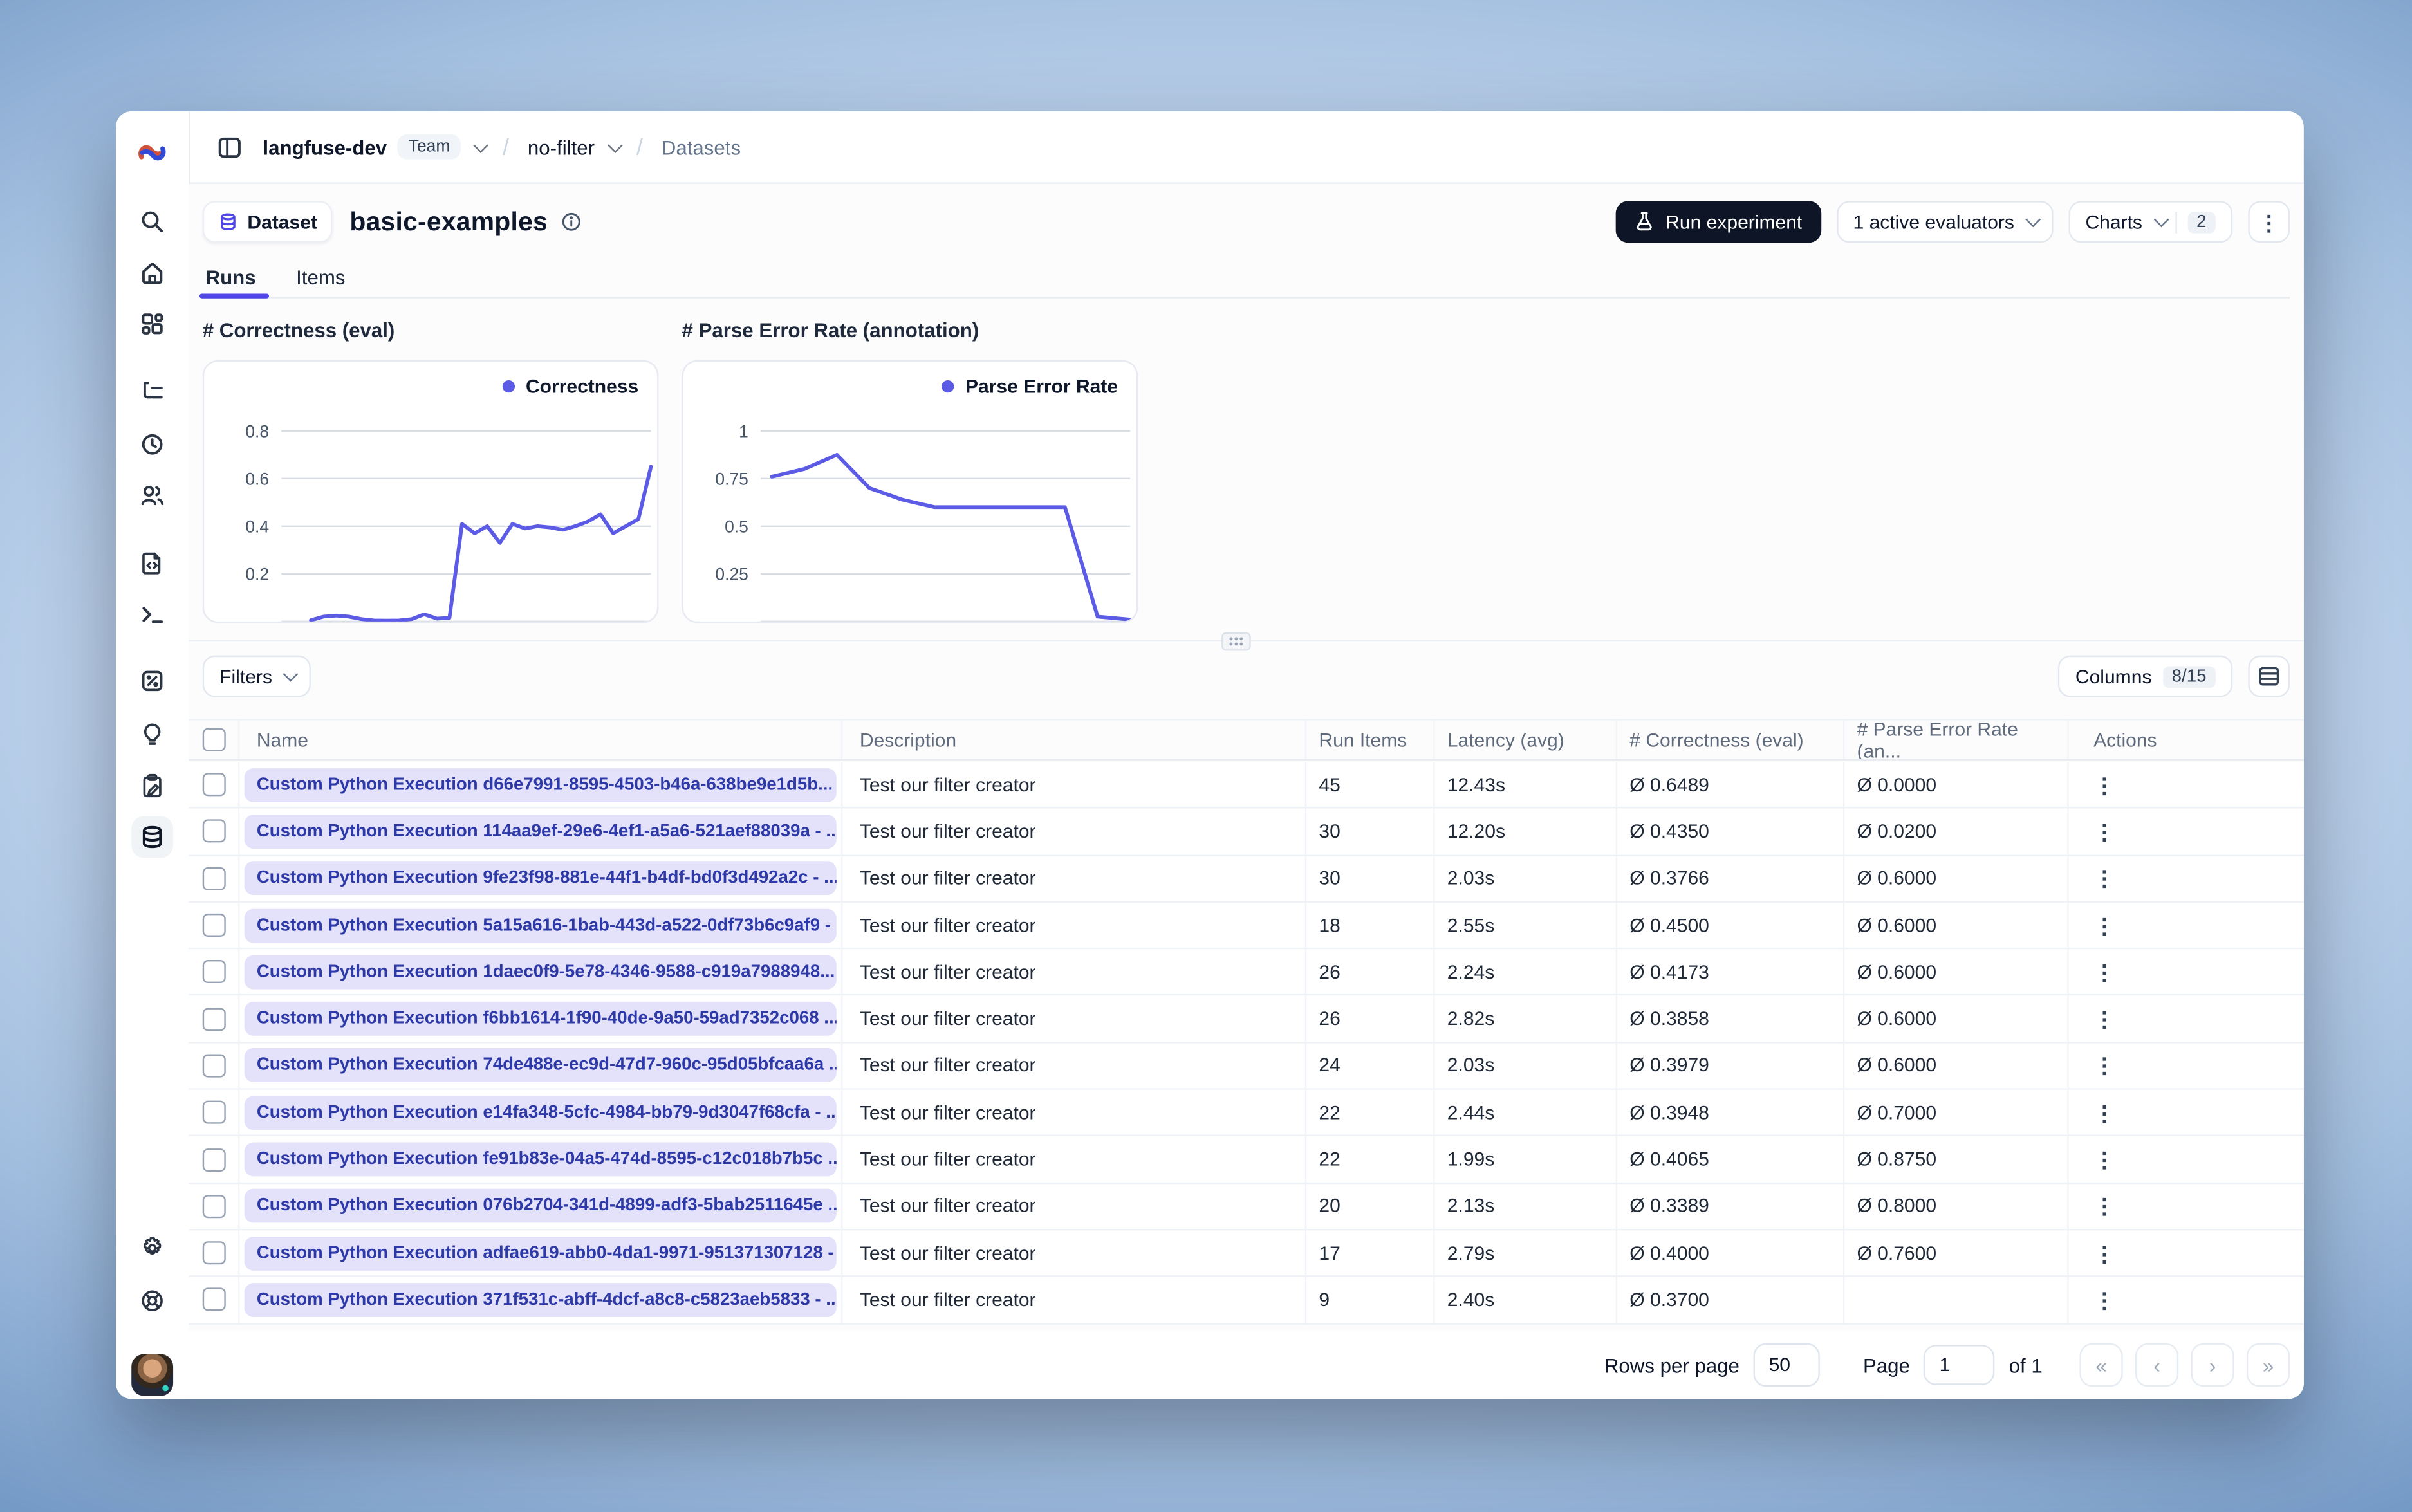 This screenshot has width=2412, height=1512. What do you see at coordinates (152, 392) in the screenshot?
I see `tracing-icon` at bounding box center [152, 392].